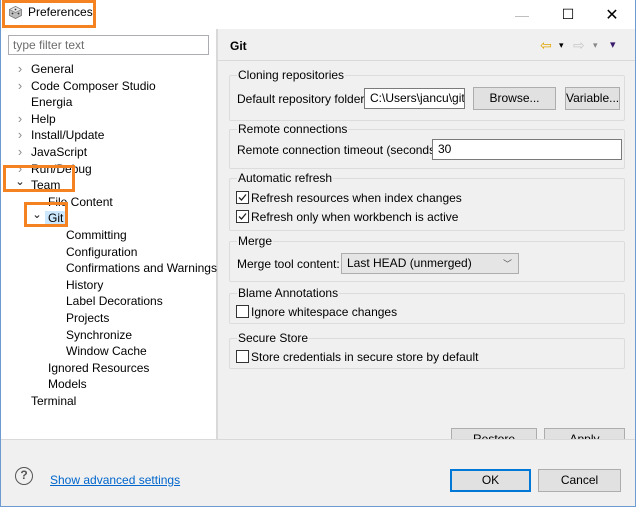 This screenshot has height=507, width=636. I want to click on tree-item-terminal: Terminal, so click(53, 401).